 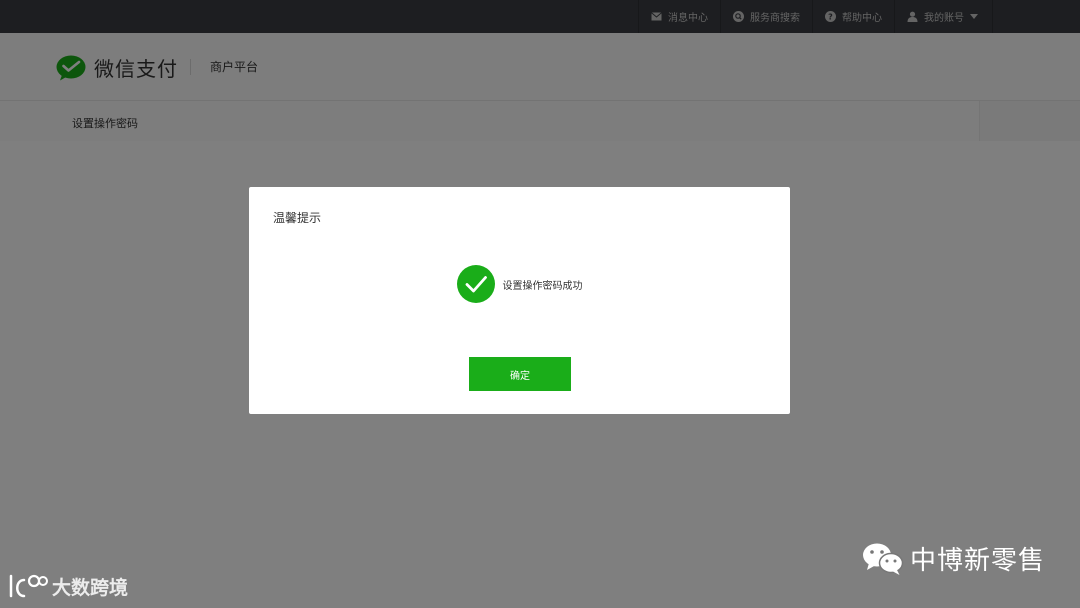 I want to click on dialog-message-row: 设置操作密码成功, so click(x=519, y=284).